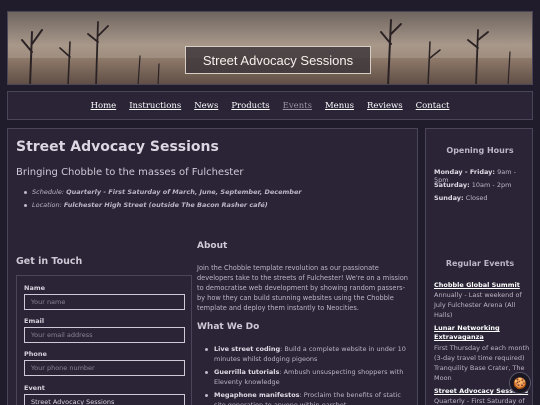  I want to click on nav-link-reviews: Reviews, so click(385, 106).